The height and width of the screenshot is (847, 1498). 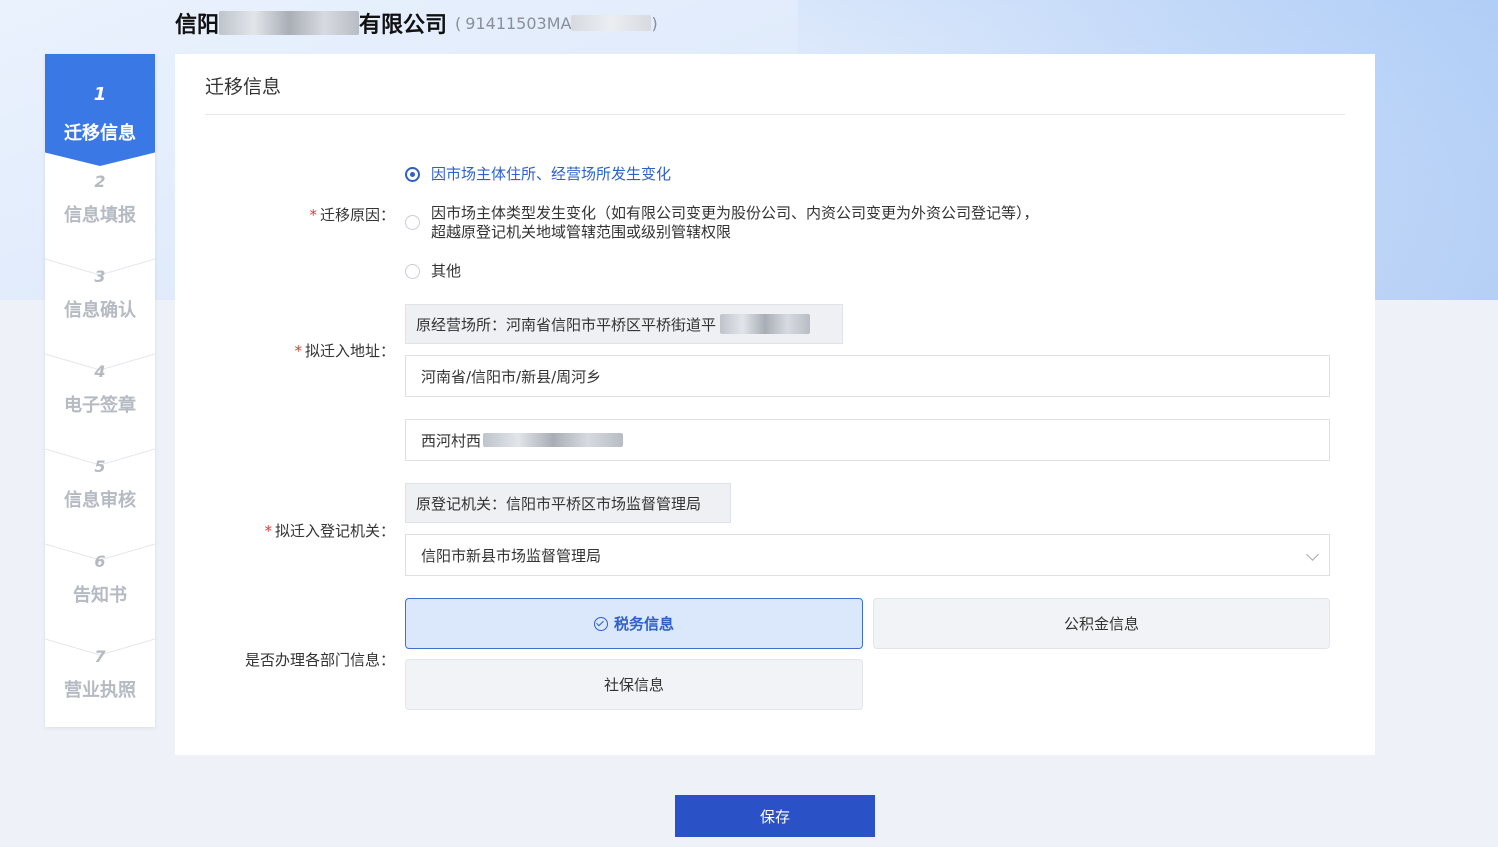 What do you see at coordinates (765, 324) in the screenshot?
I see `redacted-address` at bounding box center [765, 324].